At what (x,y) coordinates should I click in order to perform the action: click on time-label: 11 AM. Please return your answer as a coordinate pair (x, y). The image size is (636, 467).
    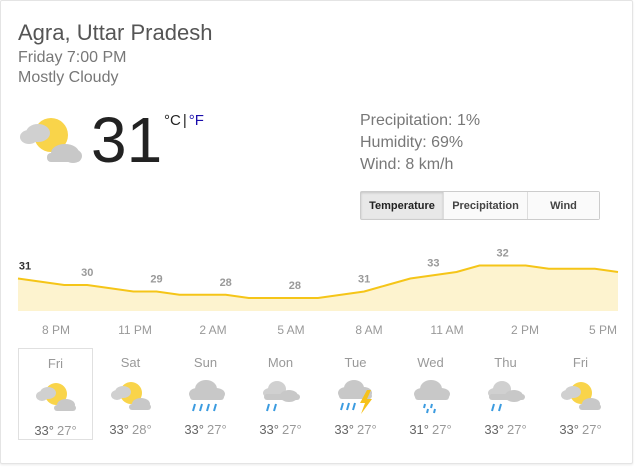
    Looking at the image, I should click on (447, 330).